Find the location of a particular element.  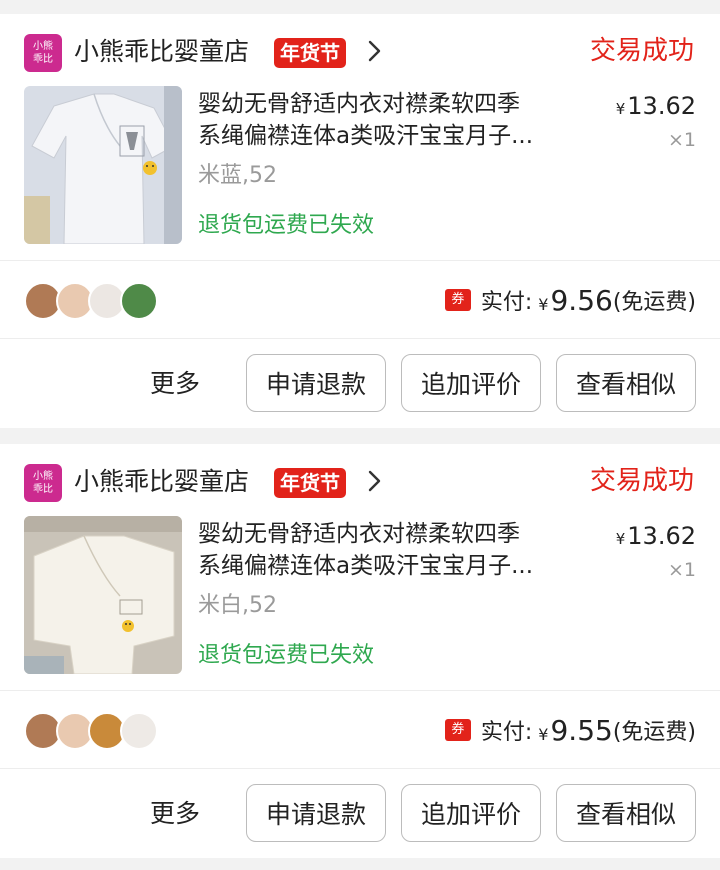

product-spec: 米白,52 is located at coordinates (237, 605).